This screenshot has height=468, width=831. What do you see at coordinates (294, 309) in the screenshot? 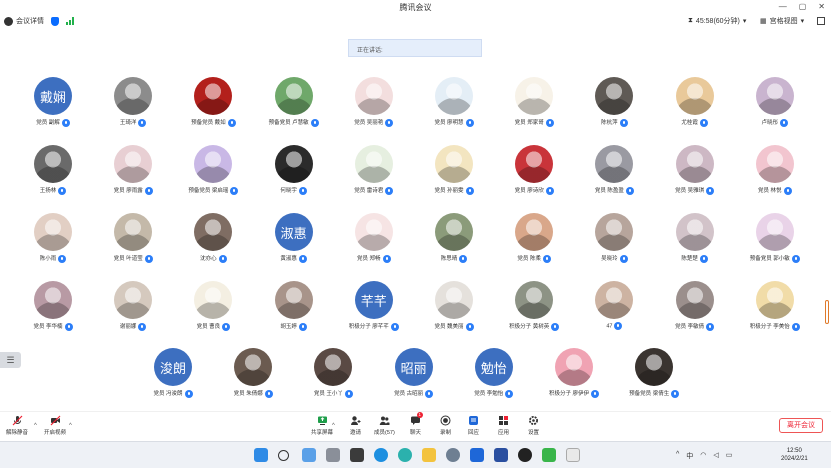
I see `participant-tile: 胡玉婷` at bounding box center [294, 309].